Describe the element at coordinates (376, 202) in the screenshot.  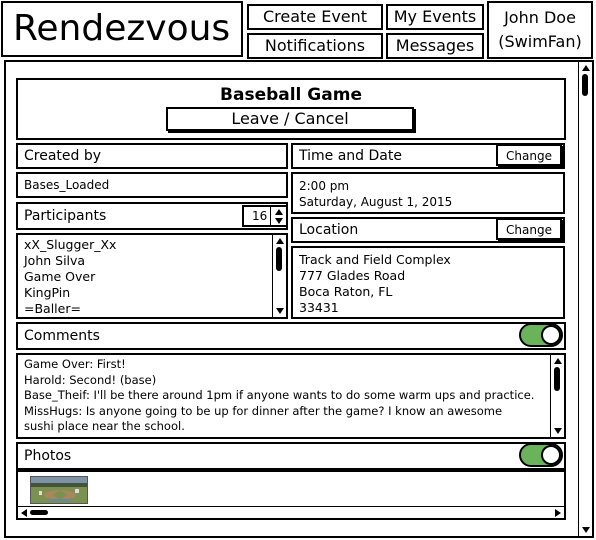
I see `date-value: Saturday, August 1, 2015` at that location.